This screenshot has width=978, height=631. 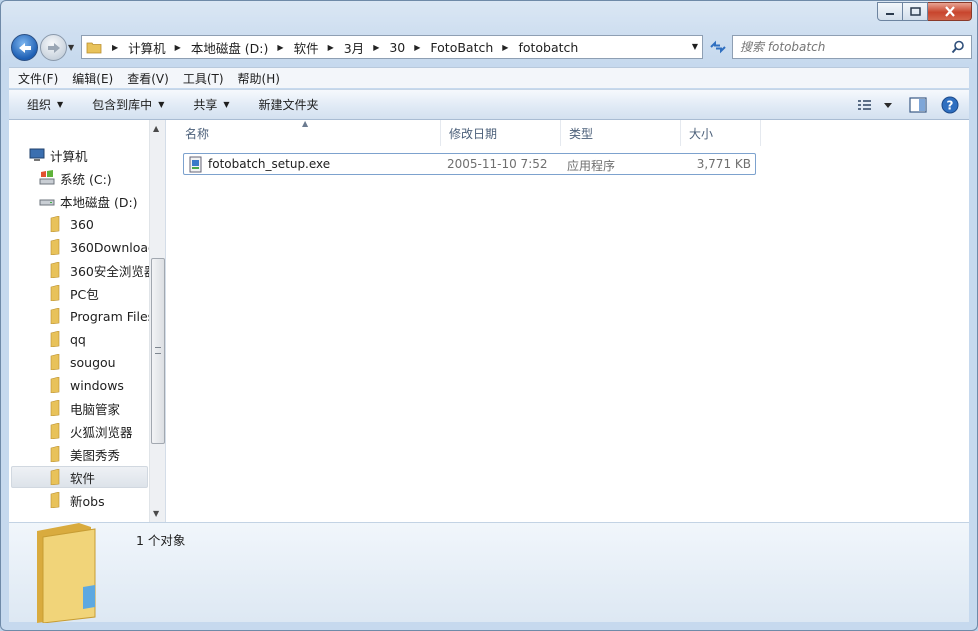 I want to click on menu-tools: 工具(T), so click(x=201, y=78).